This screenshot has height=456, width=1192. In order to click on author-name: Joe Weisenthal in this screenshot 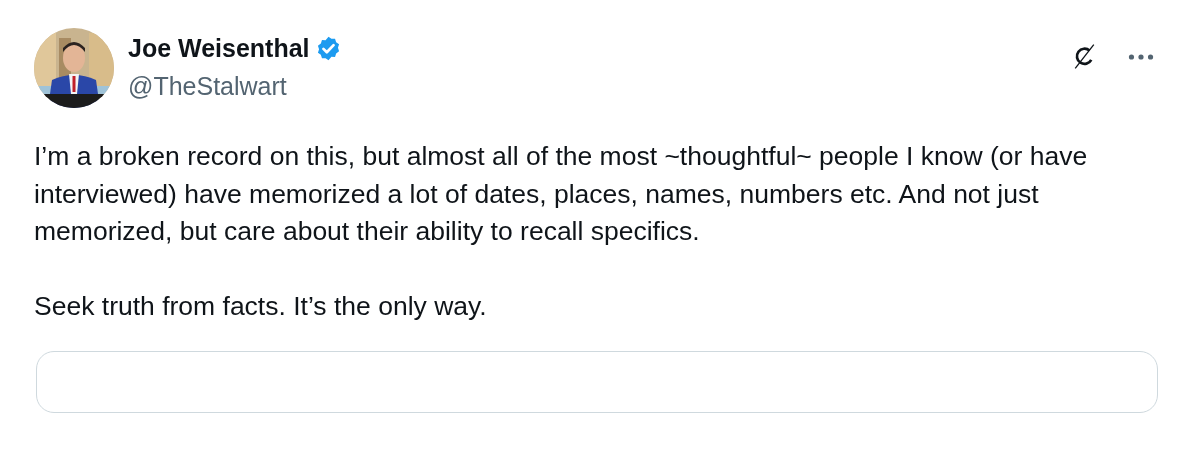, I will do `click(219, 48)`.